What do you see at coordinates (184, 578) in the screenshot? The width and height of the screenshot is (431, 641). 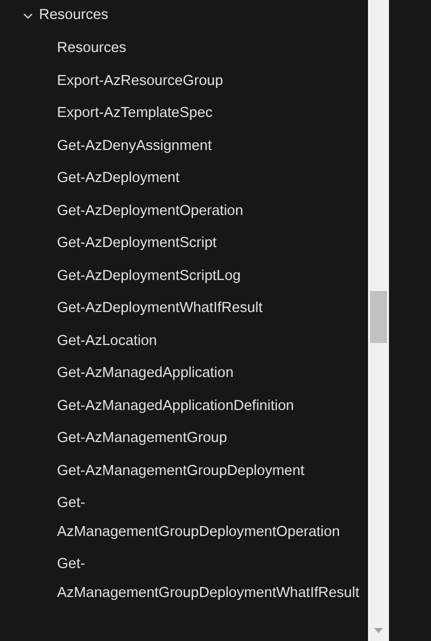 I see `tree-item-link: Get-AzManagementGroupDeploymentWhatIfResult` at bounding box center [184, 578].